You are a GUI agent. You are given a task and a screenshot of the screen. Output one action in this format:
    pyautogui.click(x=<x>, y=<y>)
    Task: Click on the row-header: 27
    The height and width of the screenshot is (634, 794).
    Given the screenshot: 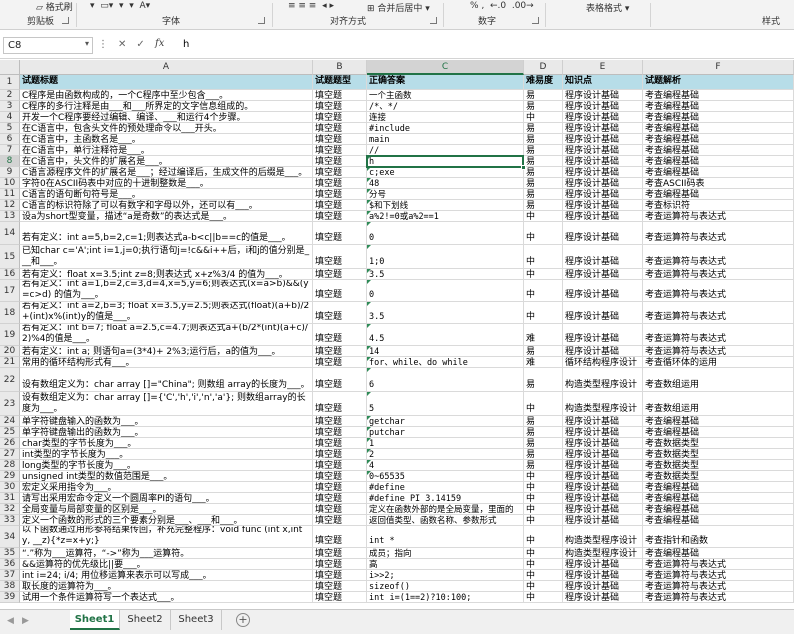 What is the action you would take?
    pyautogui.click(x=10, y=454)
    